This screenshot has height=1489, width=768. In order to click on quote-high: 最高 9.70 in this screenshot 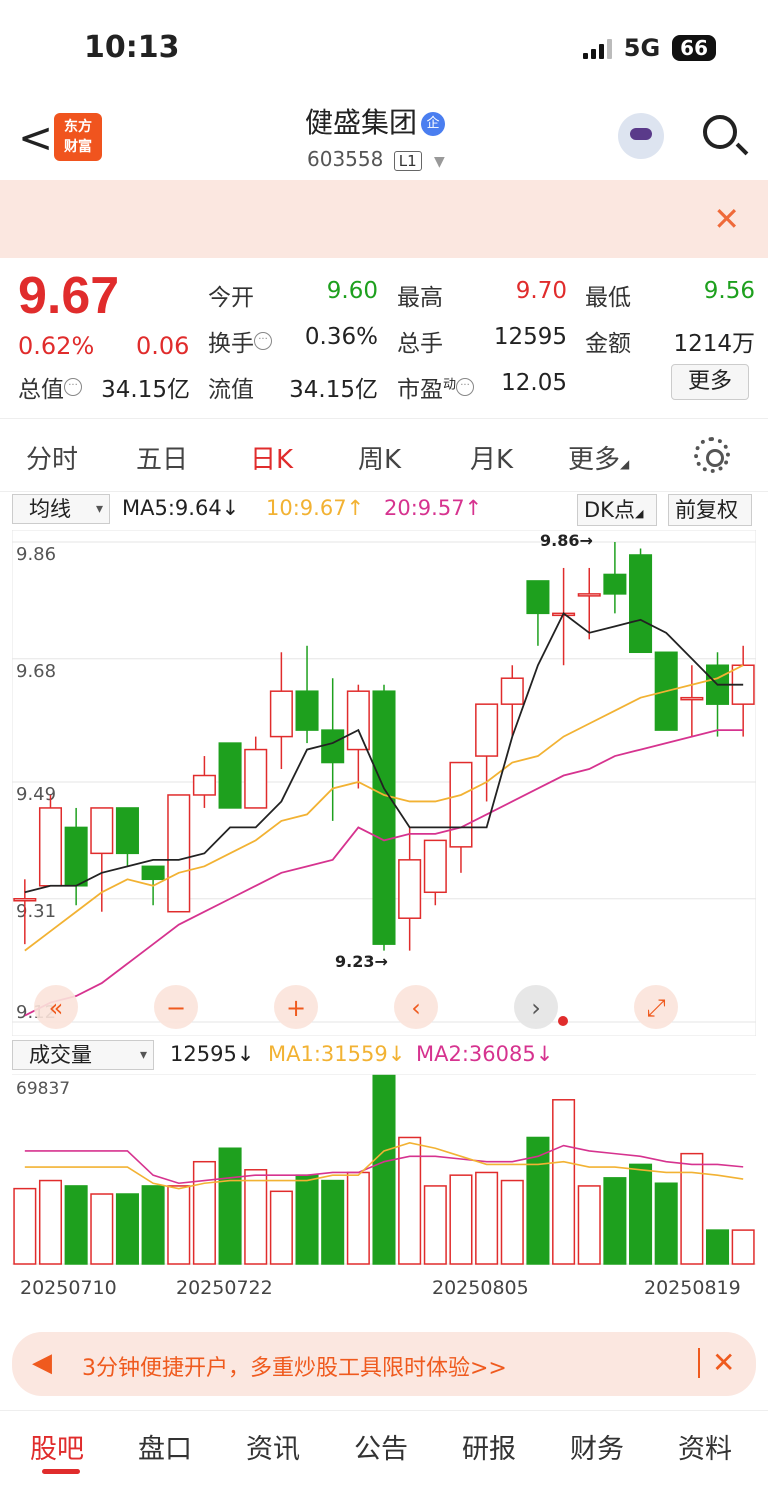, I will do `click(482, 295)`.